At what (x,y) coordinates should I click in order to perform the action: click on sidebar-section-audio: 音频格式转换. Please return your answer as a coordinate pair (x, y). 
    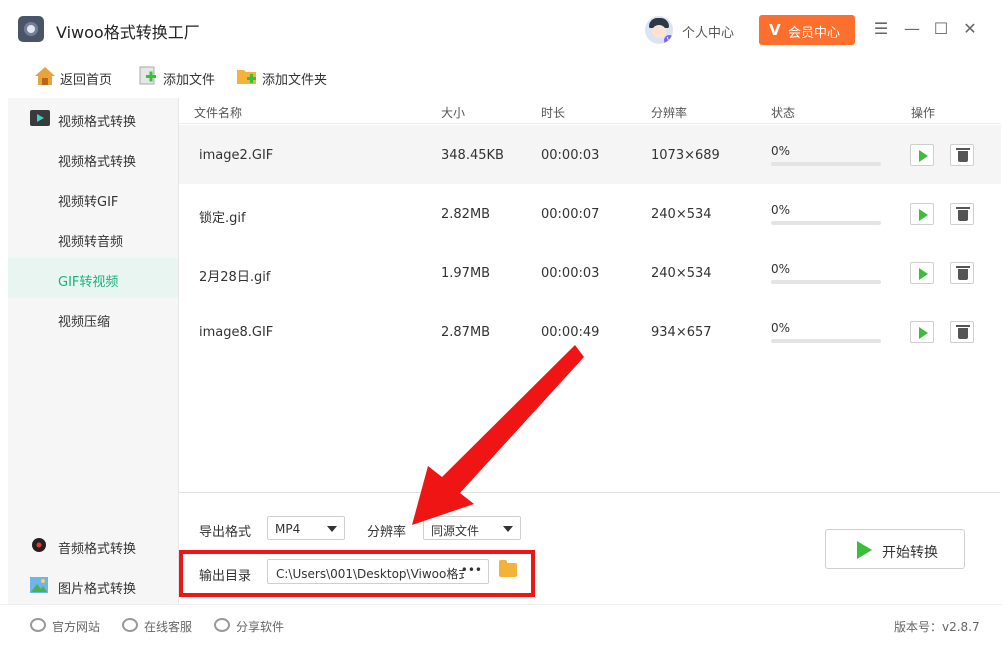
    Looking at the image, I should click on (93, 545).